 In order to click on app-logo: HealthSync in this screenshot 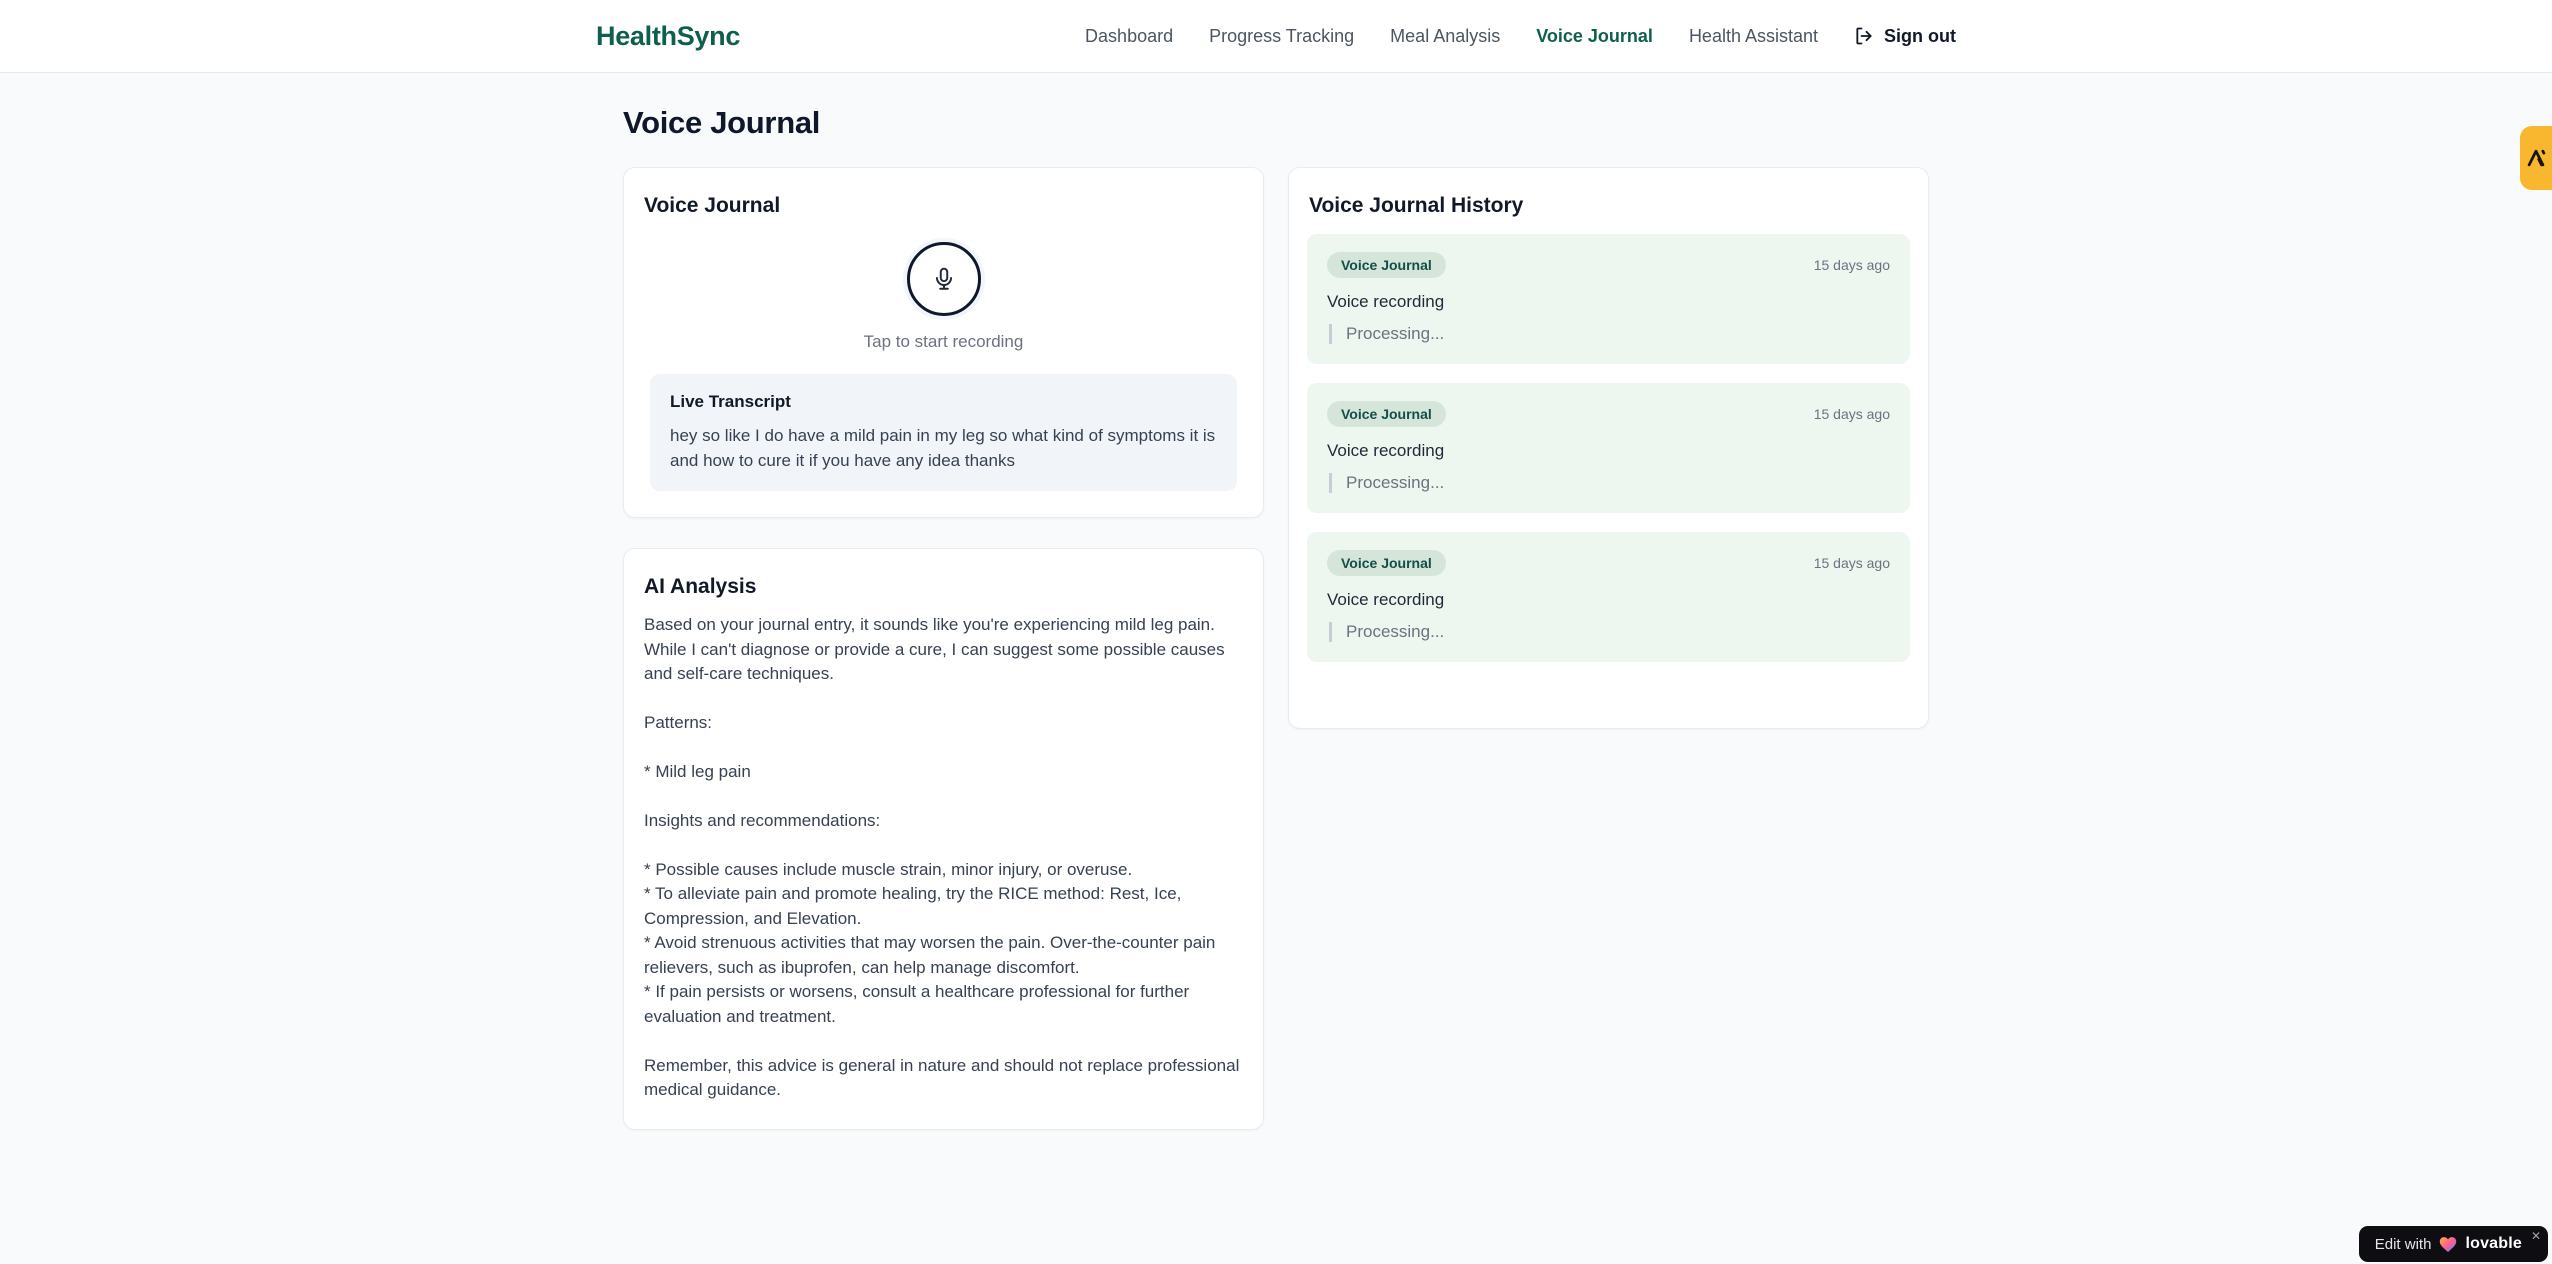, I will do `click(668, 36)`.